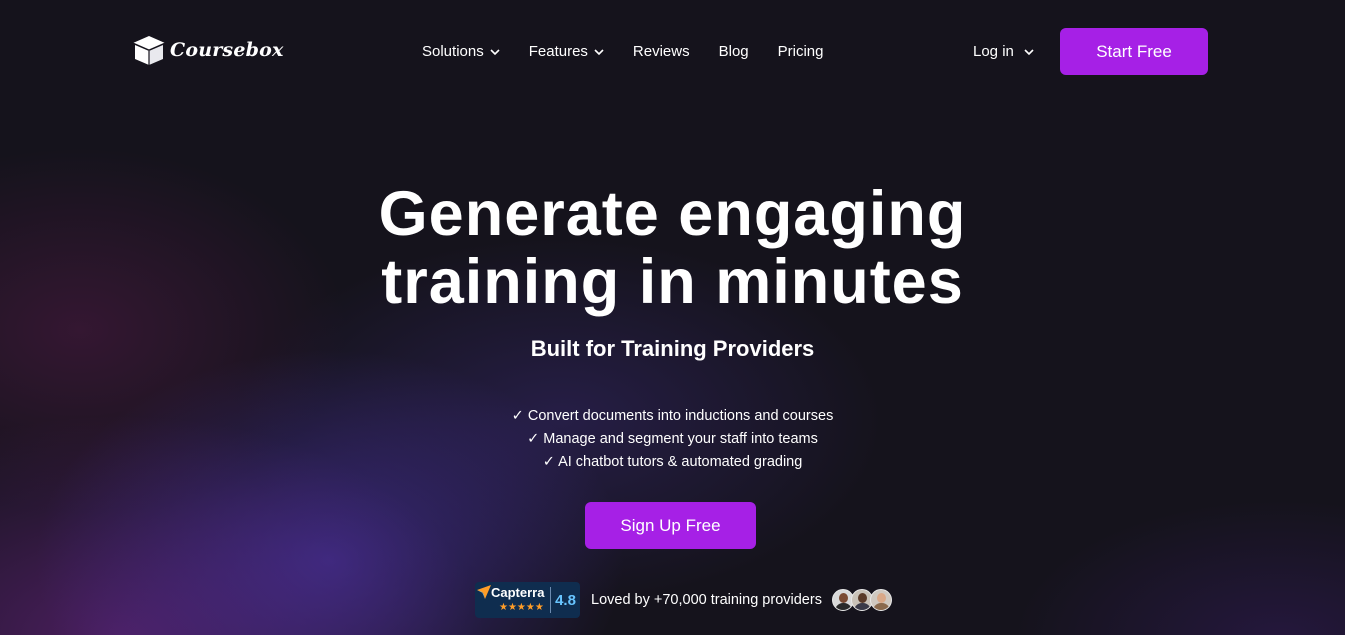  I want to click on nav-item-label: Pricing, so click(800, 51).